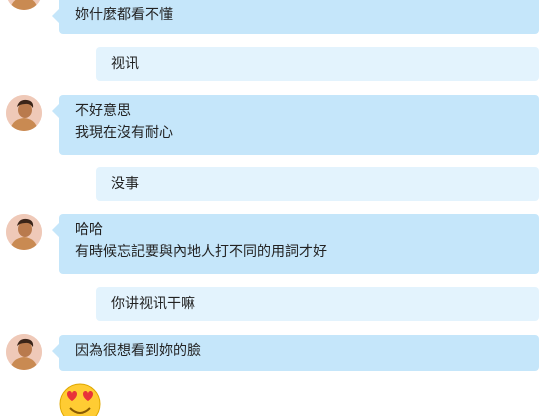  What do you see at coordinates (317, 64) in the screenshot?
I see `message-bubble-outgoing: 视讯` at bounding box center [317, 64].